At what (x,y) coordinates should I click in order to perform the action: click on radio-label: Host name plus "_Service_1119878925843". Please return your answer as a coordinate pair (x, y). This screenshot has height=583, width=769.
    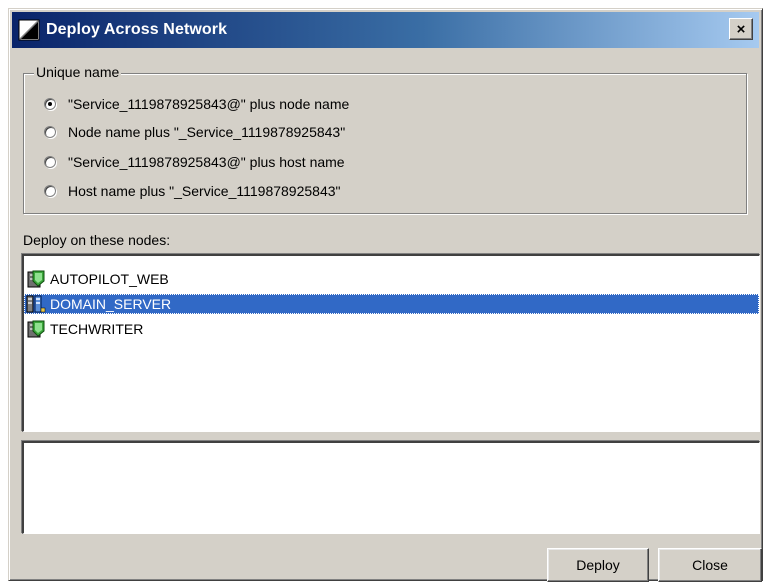
    Looking at the image, I should click on (204, 191).